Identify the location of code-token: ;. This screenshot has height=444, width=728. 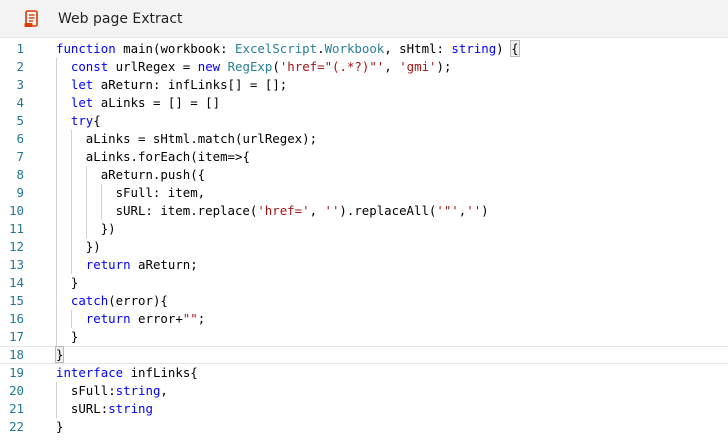
(201, 318).